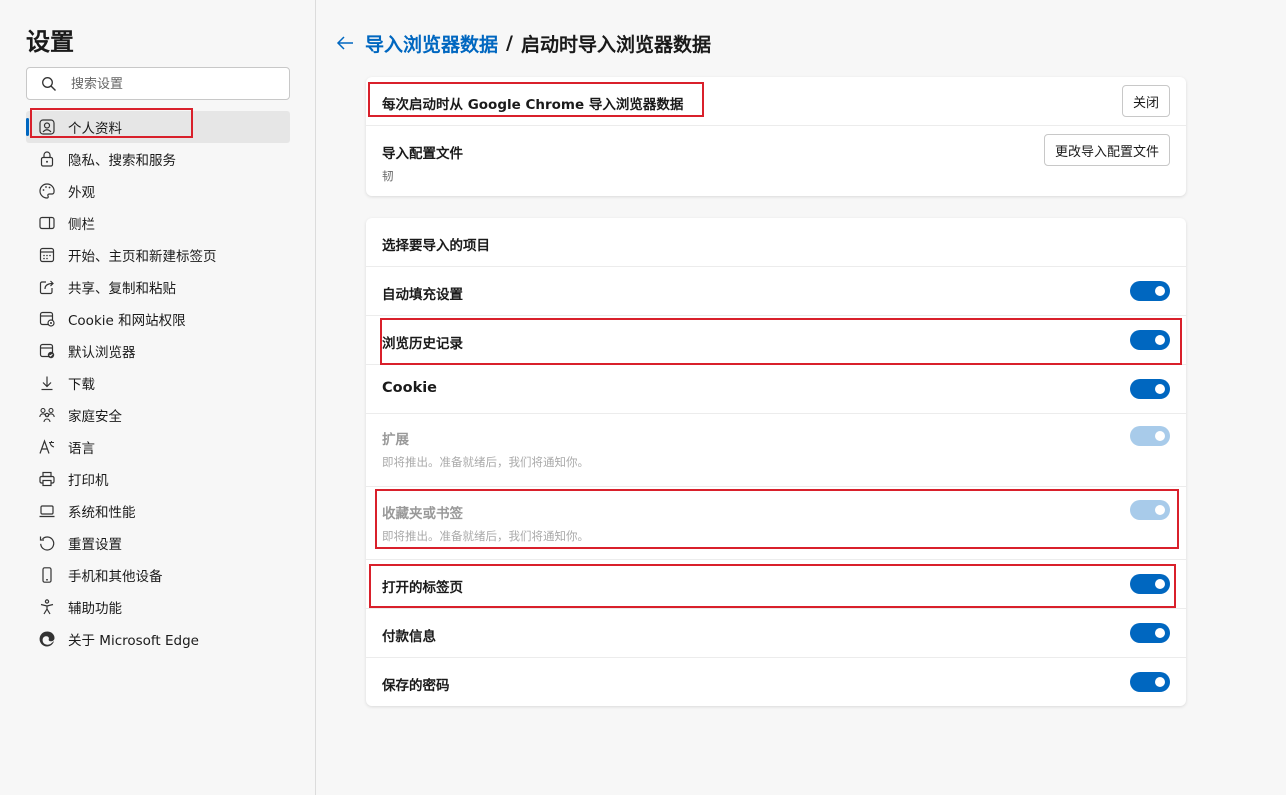  I want to click on section-header-row: 选择要导入的项目, so click(776, 242).